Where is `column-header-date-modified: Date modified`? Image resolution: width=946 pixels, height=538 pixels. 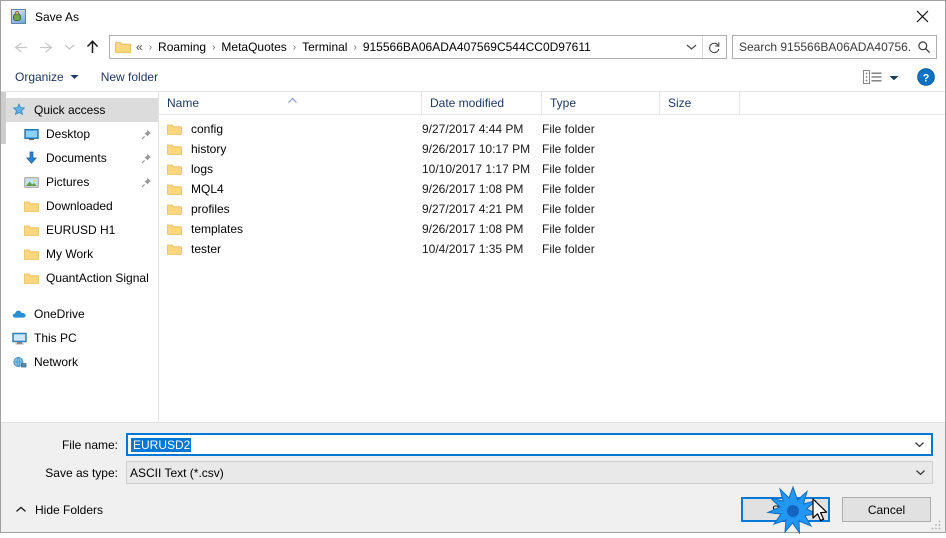 column-header-date-modified: Date modified is located at coordinates (482, 103).